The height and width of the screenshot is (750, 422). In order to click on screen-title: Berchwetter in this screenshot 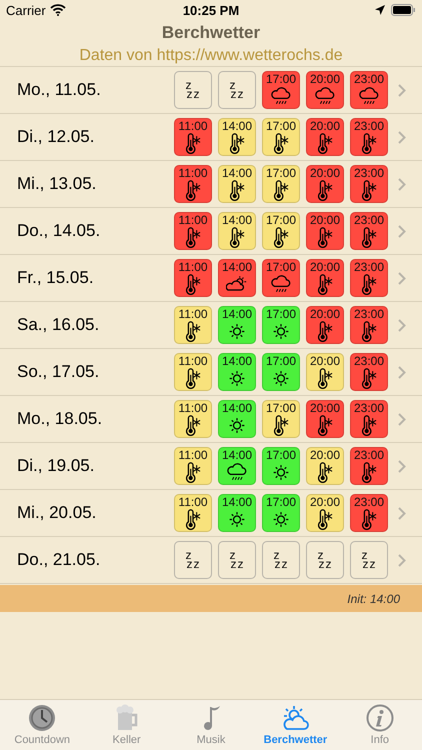, I will do `click(211, 33)`.